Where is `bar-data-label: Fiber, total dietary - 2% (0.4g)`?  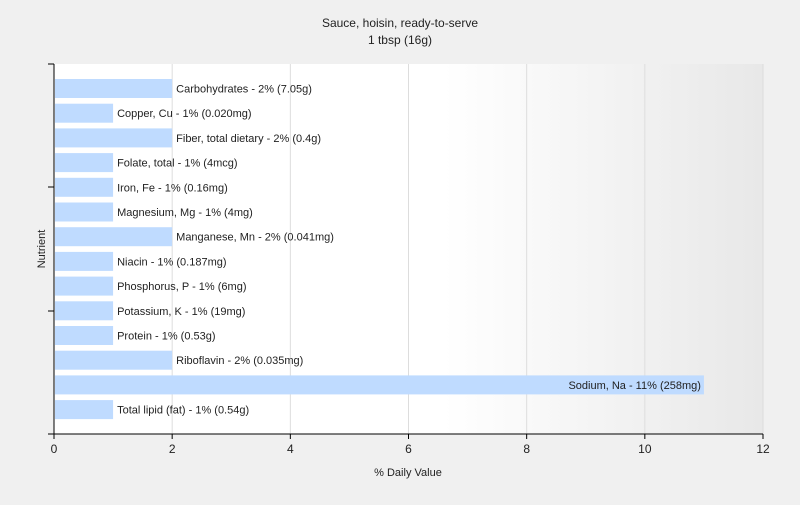 bar-data-label: Fiber, total dietary - 2% (0.4g) is located at coordinates (248, 139).